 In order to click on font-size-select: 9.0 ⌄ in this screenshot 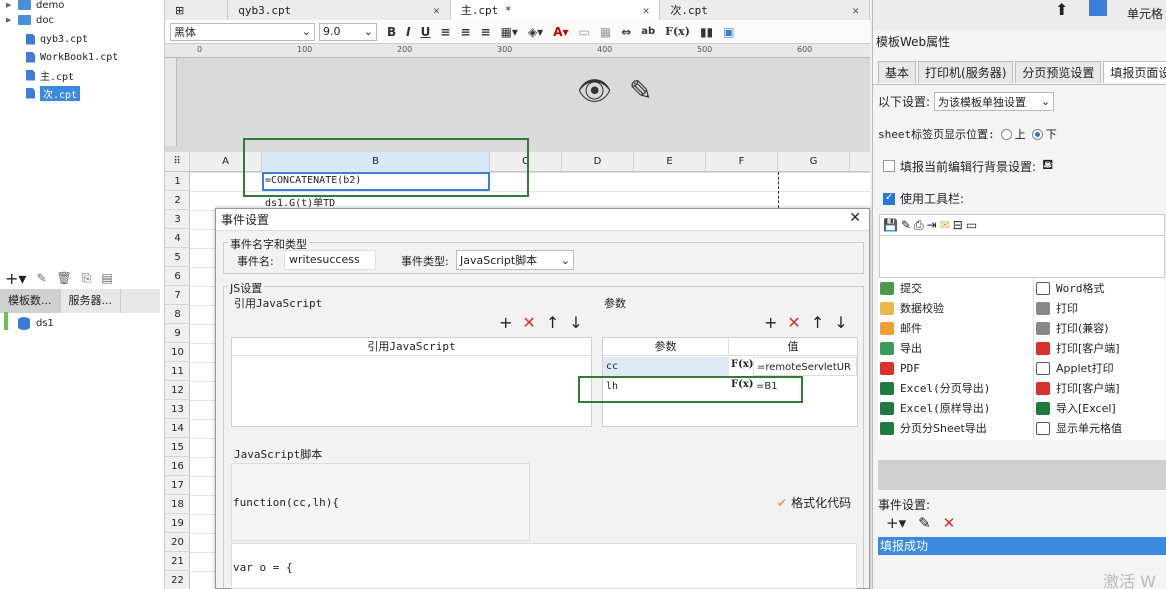, I will do `click(348, 31)`.